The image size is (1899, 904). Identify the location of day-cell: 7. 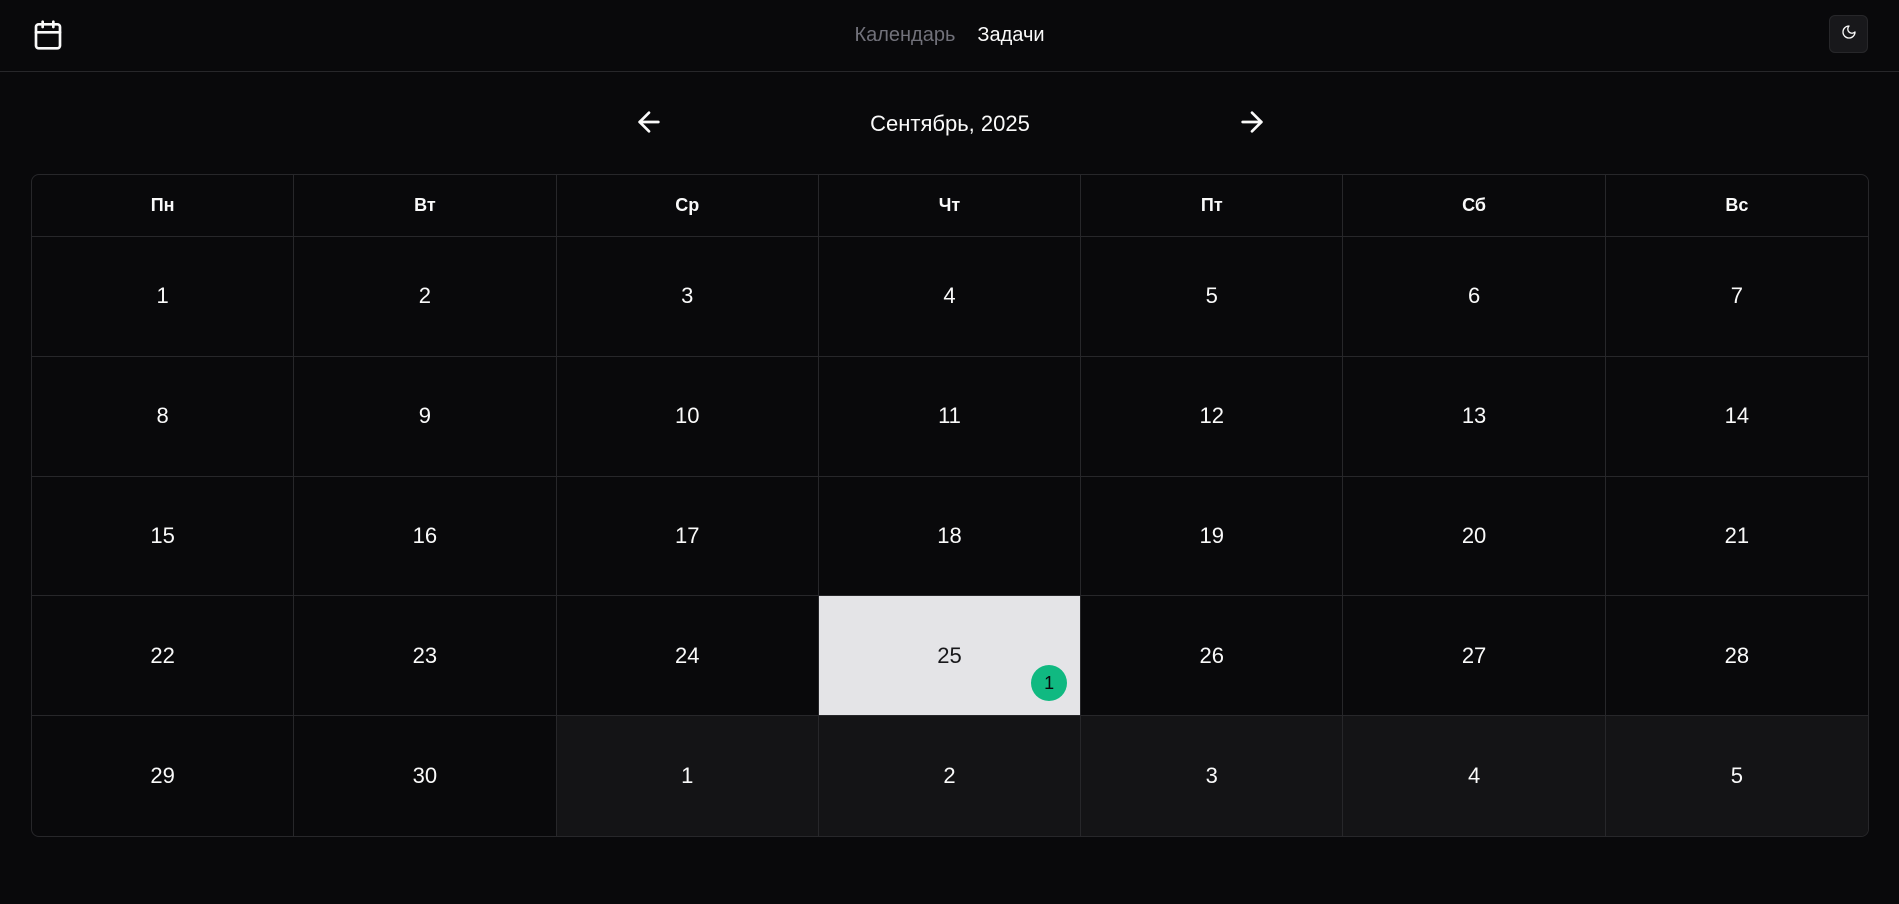
(1736, 297).